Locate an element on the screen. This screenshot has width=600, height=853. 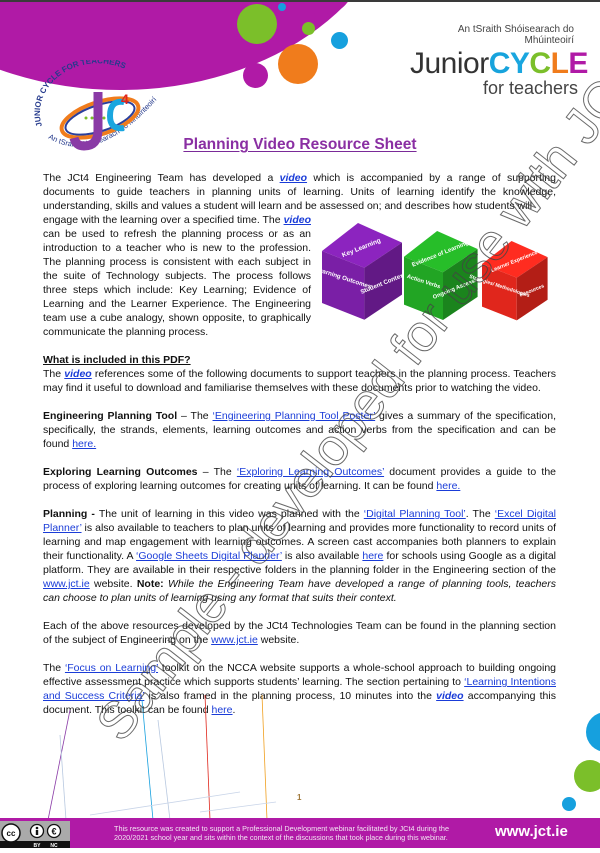
page-title: Planning Video Resource Sheet is located at coordinates (300, 144).